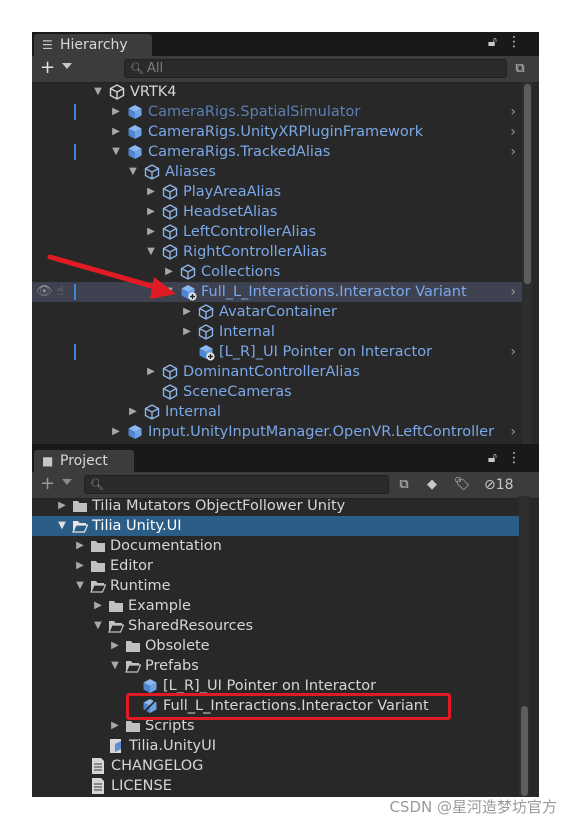 The width and height of the screenshot is (571, 827). Describe the element at coordinates (277, 566) in the screenshot. I see `project-row: ▶ Editor` at that location.